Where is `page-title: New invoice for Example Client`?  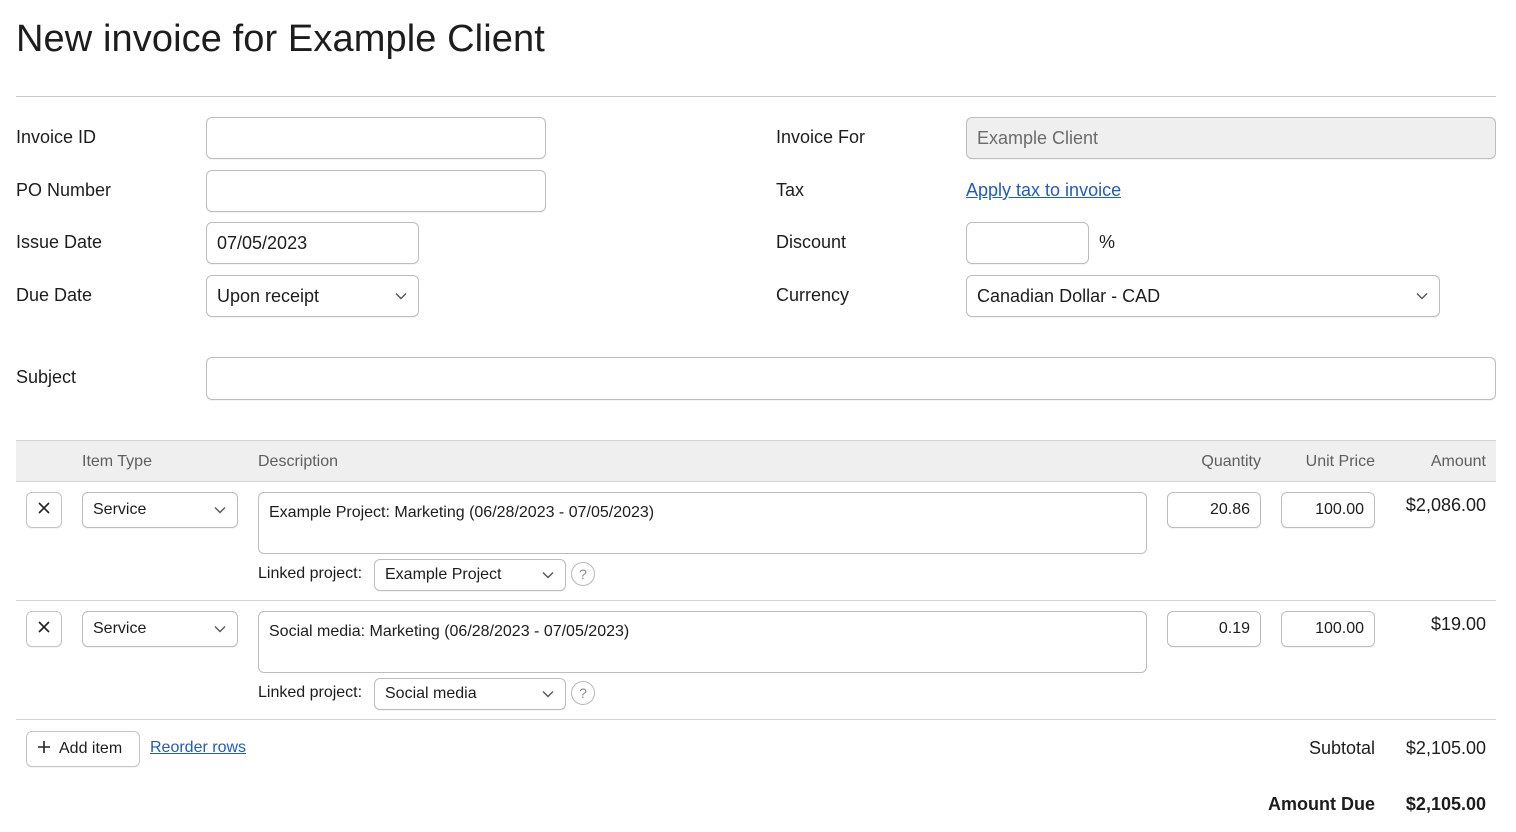
page-title: New invoice for Example Client is located at coordinates (280, 39).